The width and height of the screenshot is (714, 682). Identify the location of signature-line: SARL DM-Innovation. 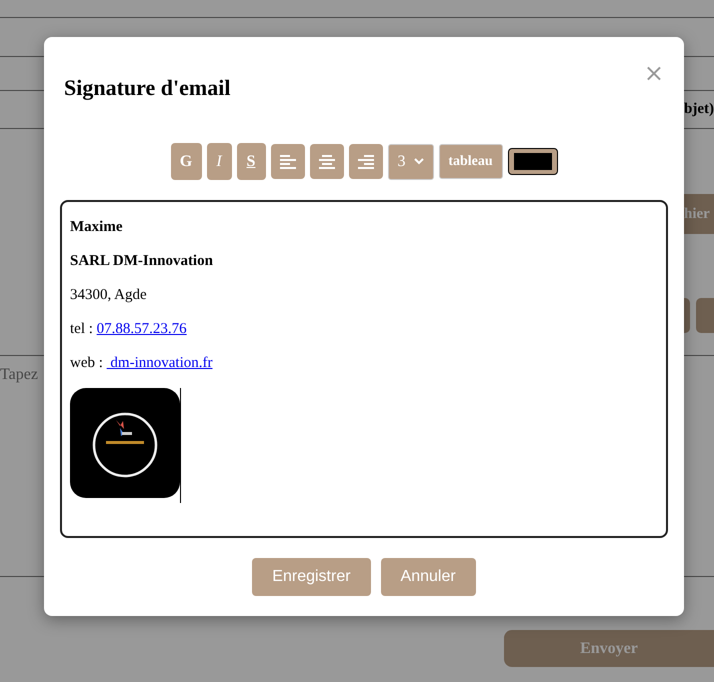
(142, 261).